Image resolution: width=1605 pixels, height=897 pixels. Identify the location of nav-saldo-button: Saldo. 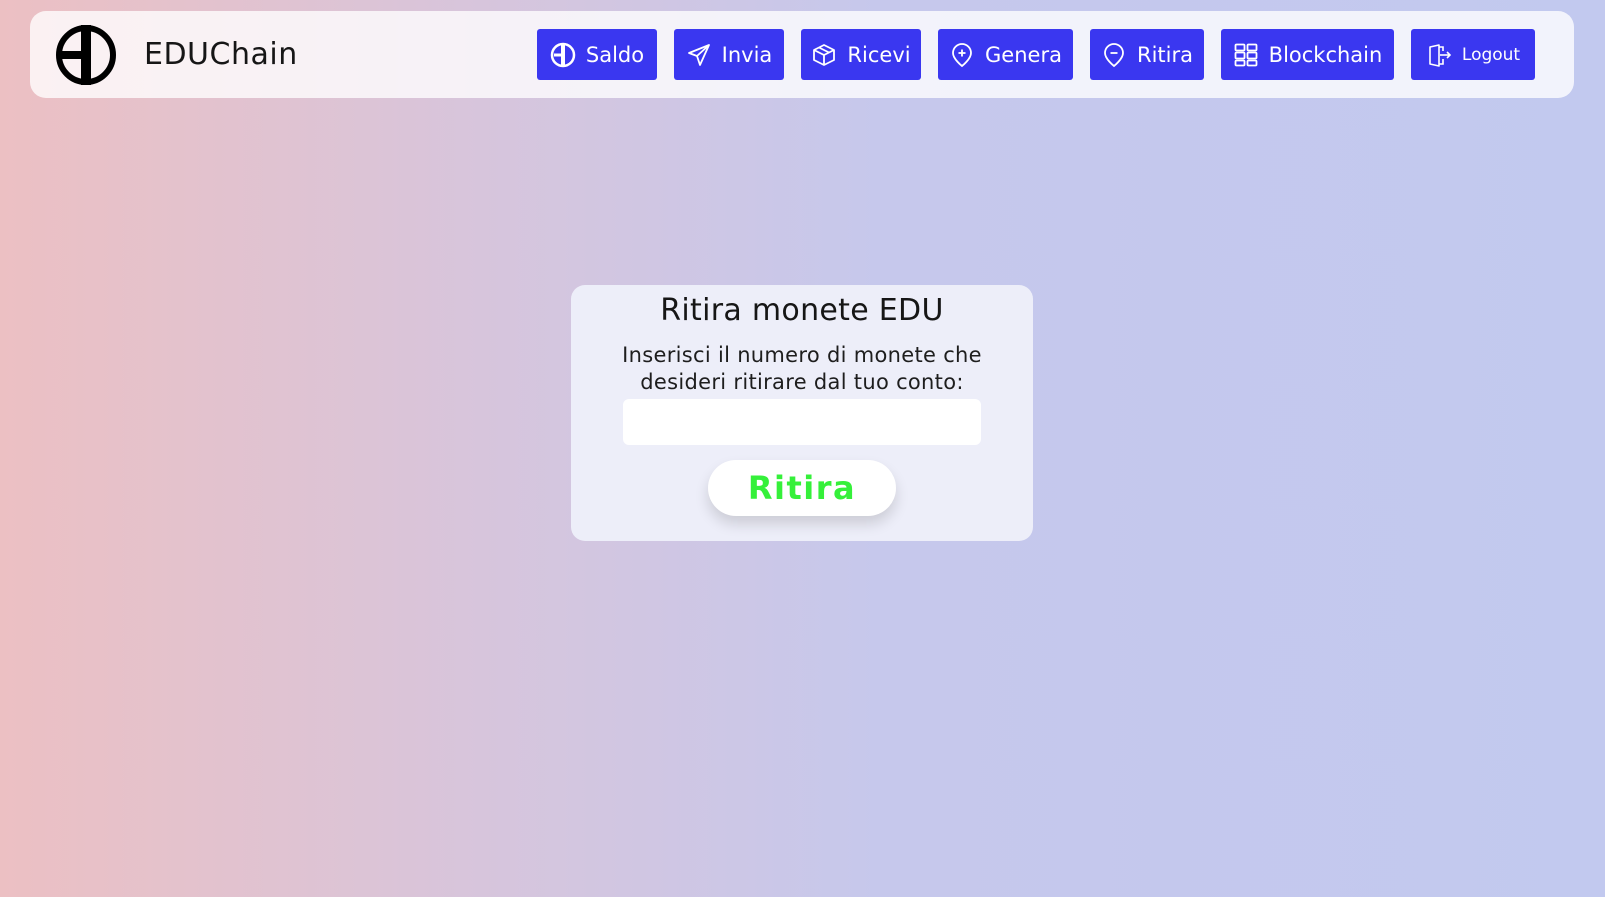
(597, 54).